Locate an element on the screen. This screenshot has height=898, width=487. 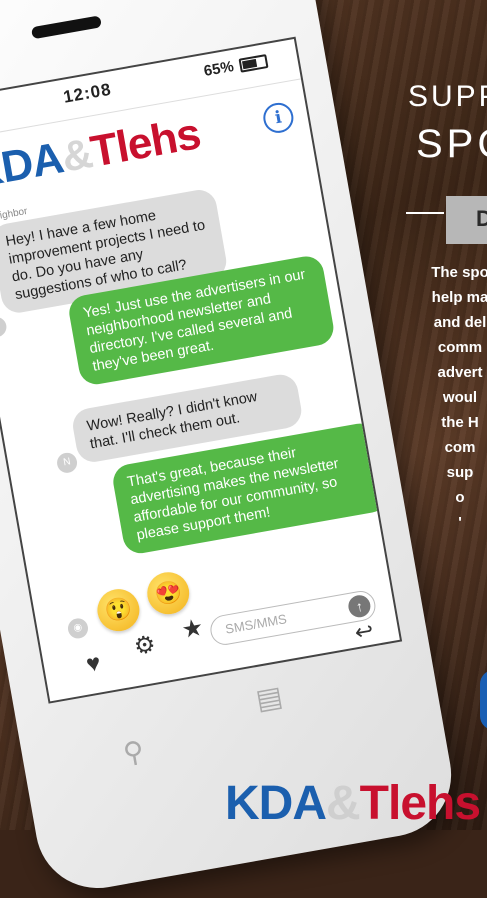
star-icon: ★ is located at coordinates (192, 629).